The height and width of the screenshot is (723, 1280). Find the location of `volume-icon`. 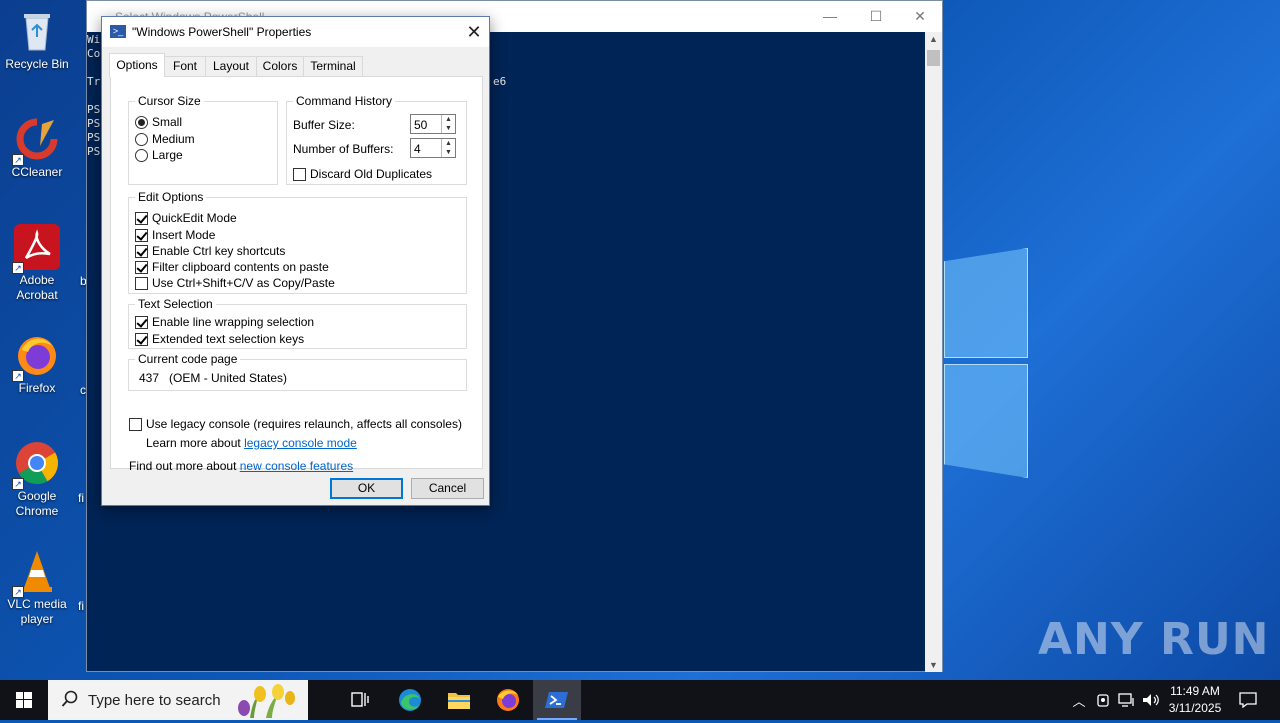

volume-icon is located at coordinates (1151, 700).